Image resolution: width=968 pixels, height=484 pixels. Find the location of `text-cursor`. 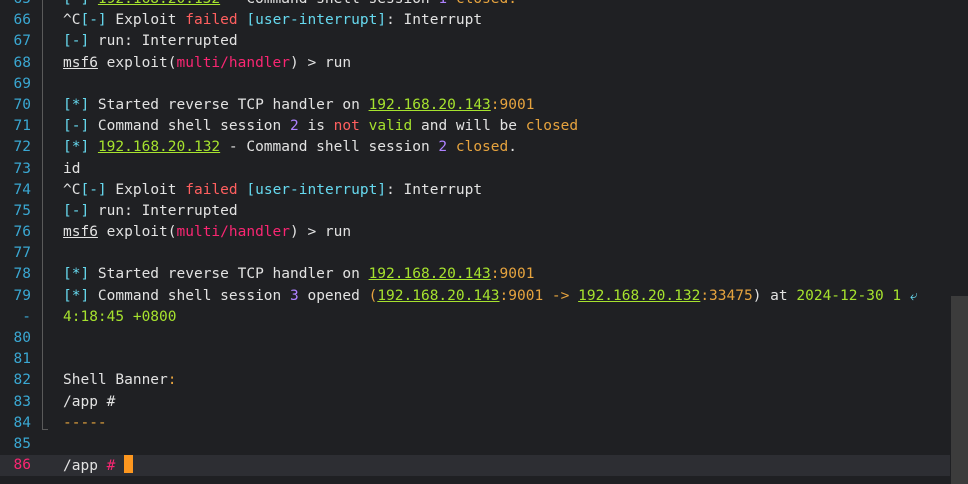

text-cursor is located at coordinates (129, 464).